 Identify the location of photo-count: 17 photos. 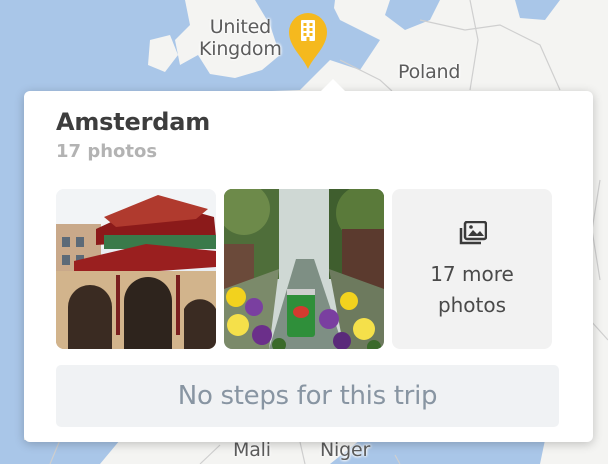
(107, 151).